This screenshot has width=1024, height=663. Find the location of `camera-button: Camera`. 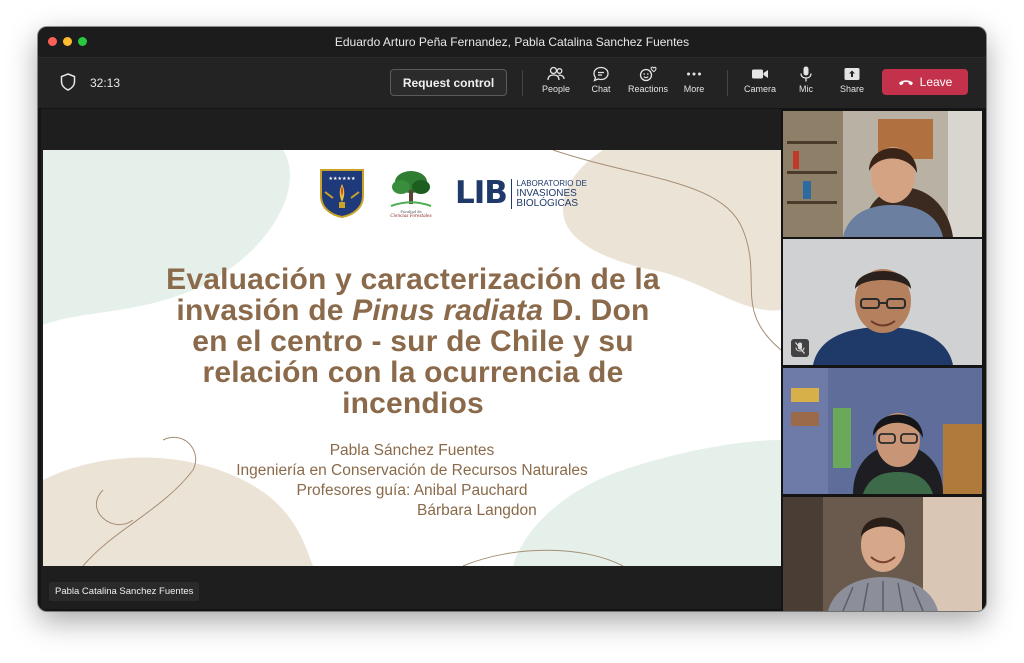

camera-button: Camera is located at coordinates (760, 80).